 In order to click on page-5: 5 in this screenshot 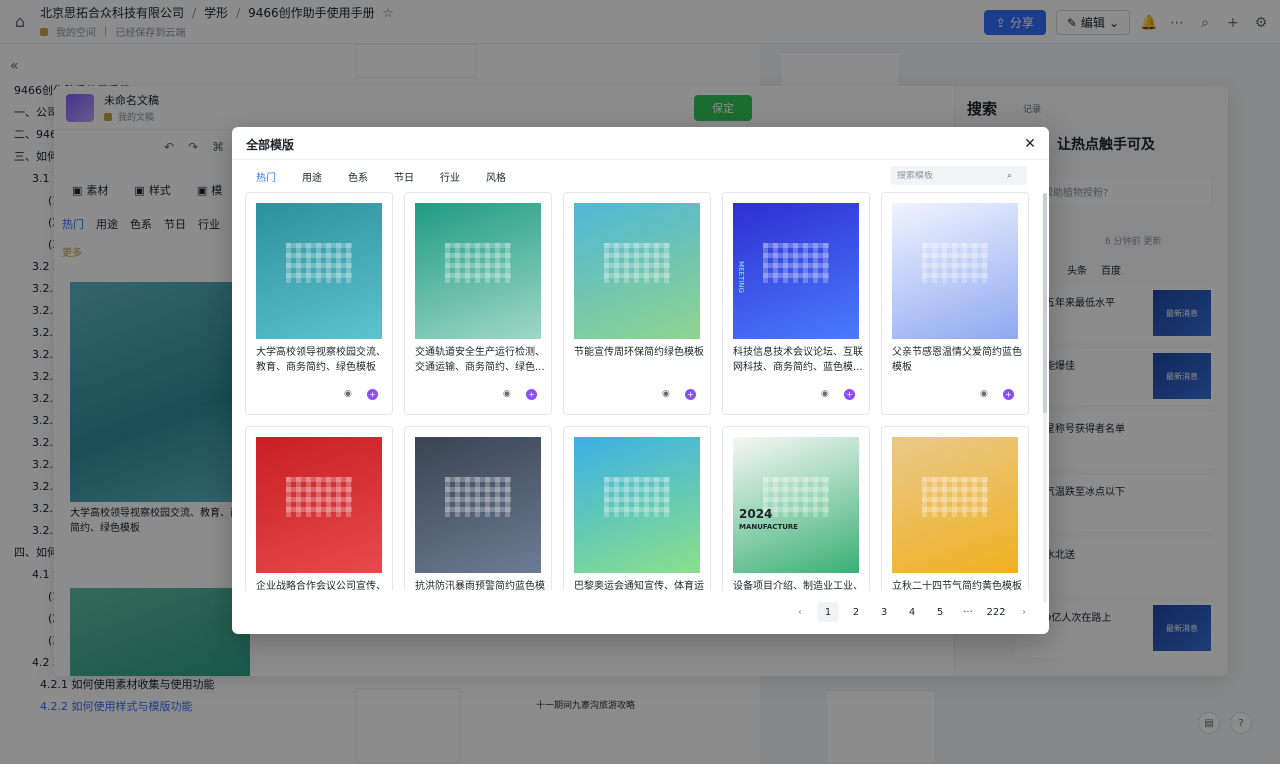, I will do `click(940, 612)`.